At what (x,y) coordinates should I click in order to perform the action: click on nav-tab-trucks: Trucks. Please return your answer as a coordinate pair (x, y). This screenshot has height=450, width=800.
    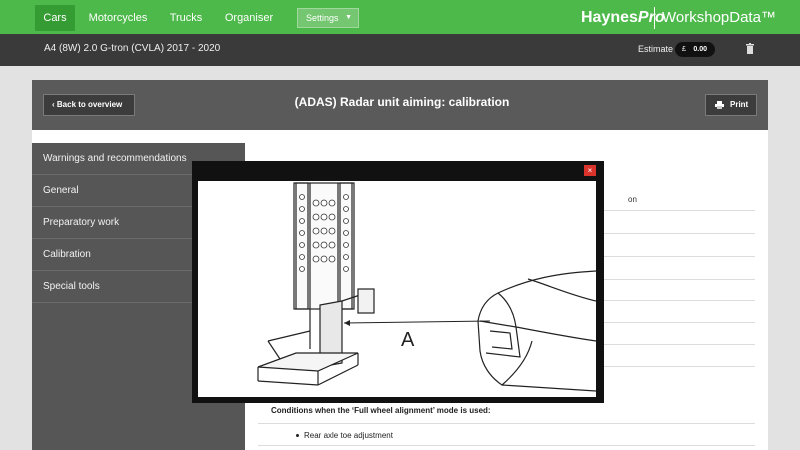
    Looking at the image, I should click on (186, 18).